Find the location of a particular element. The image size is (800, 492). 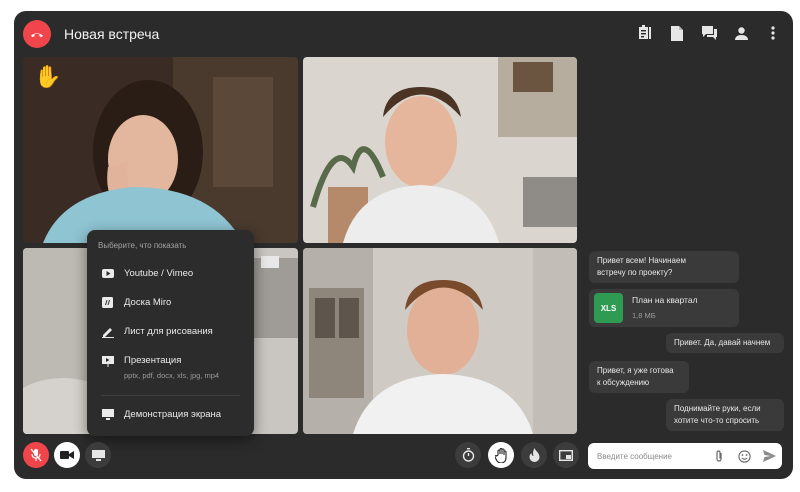

chat-message-line: Привет, я уже готова is located at coordinates (635, 370).